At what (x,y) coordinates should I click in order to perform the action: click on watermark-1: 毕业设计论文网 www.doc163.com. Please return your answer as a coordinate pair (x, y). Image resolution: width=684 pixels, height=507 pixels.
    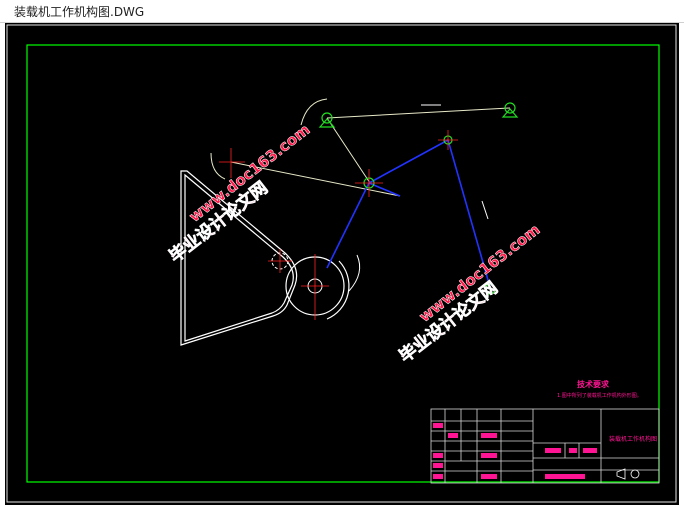
    Looking at the image, I should click on (239, 193).